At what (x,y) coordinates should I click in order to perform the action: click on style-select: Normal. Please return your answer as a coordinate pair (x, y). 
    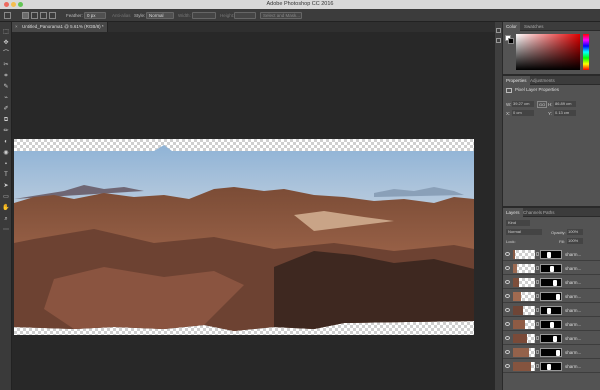
    Looking at the image, I should click on (160, 15).